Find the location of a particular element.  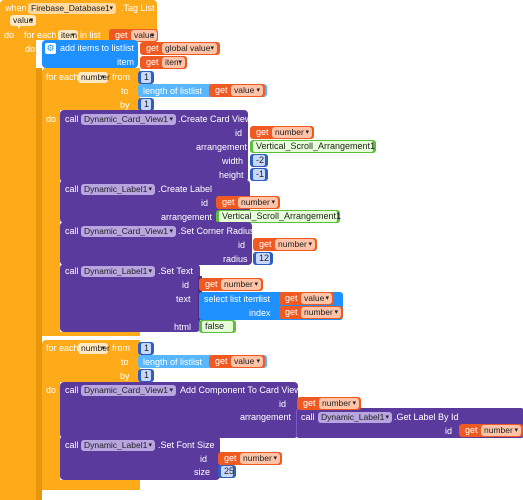

select-list-item-list-label: list is located at coordinates (264, 299).